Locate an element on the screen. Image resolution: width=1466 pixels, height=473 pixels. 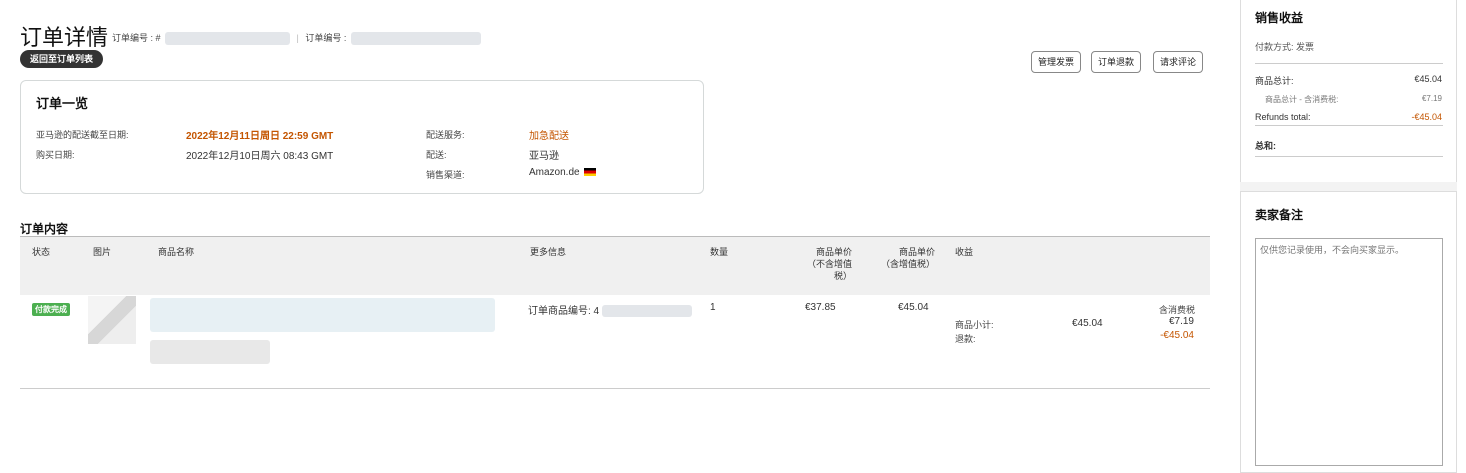
product-name-redacted is located at coordinates (322, 315).